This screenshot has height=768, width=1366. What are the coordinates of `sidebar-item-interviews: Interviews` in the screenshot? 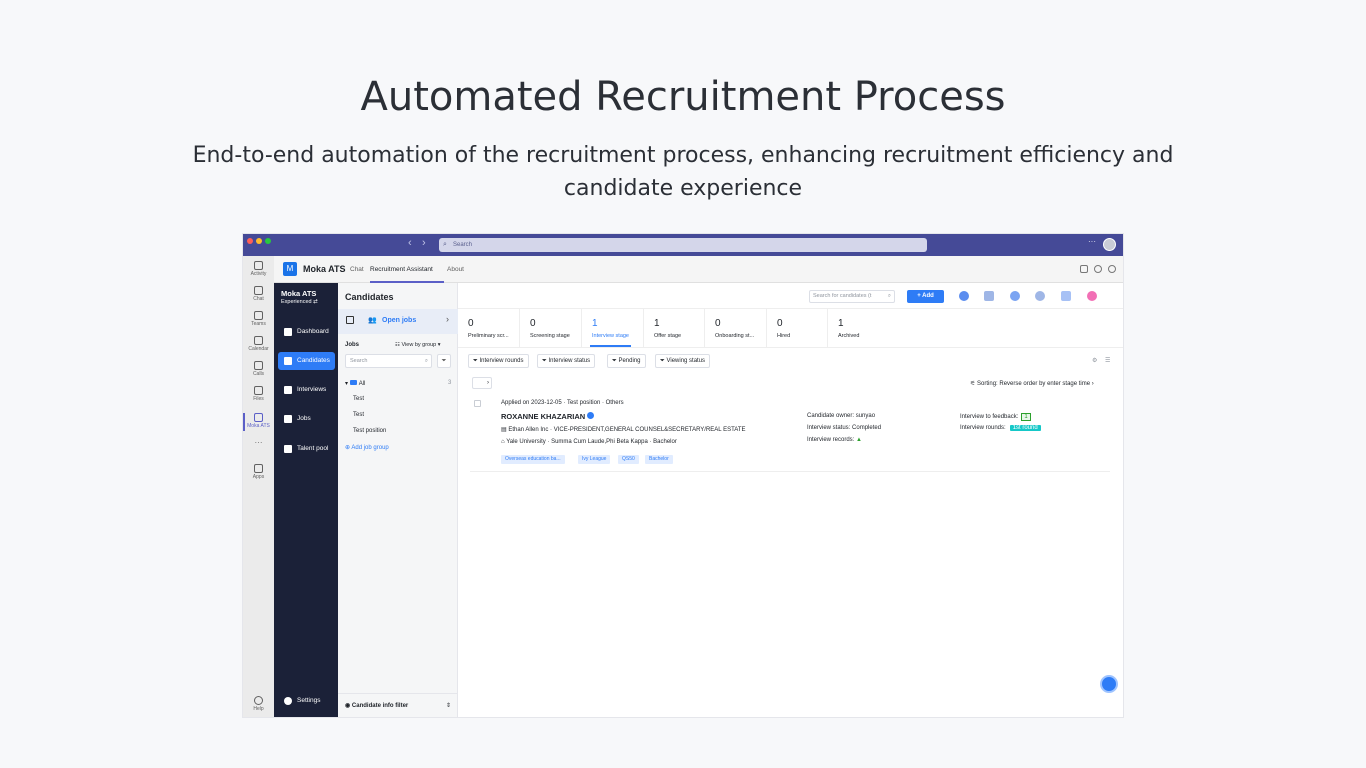 It's located at (306, 390).